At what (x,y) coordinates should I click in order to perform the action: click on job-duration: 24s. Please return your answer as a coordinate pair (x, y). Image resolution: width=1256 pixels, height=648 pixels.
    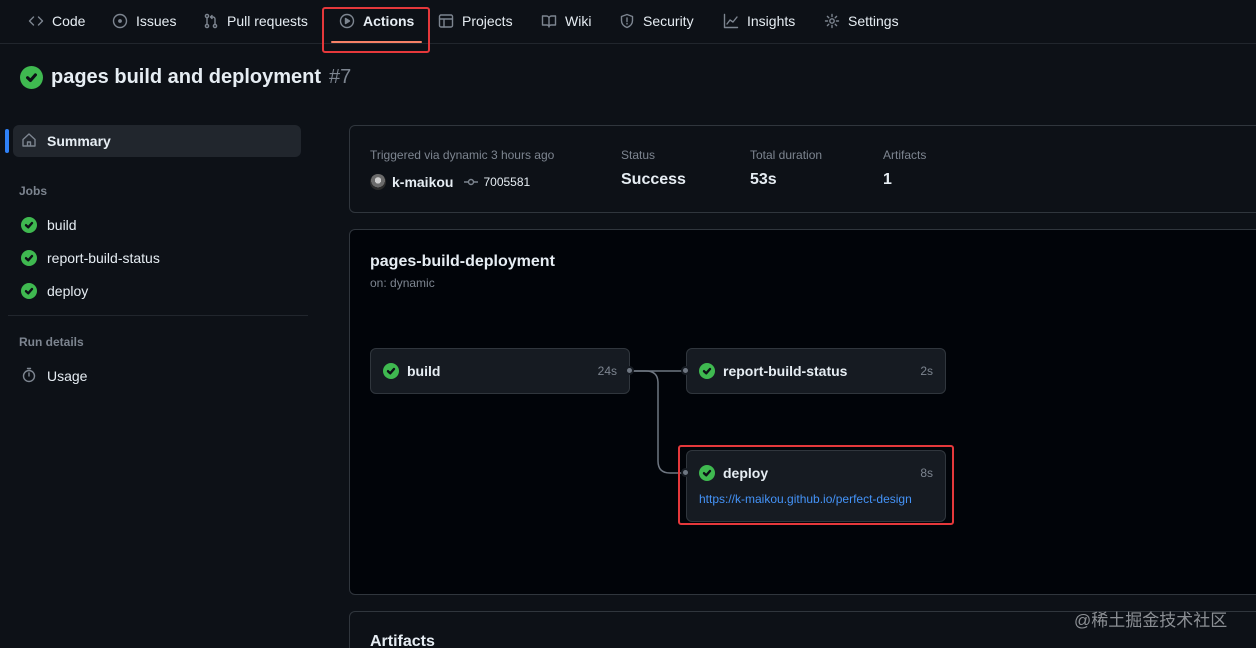
    Looking at the image, I should click on (607, 371).